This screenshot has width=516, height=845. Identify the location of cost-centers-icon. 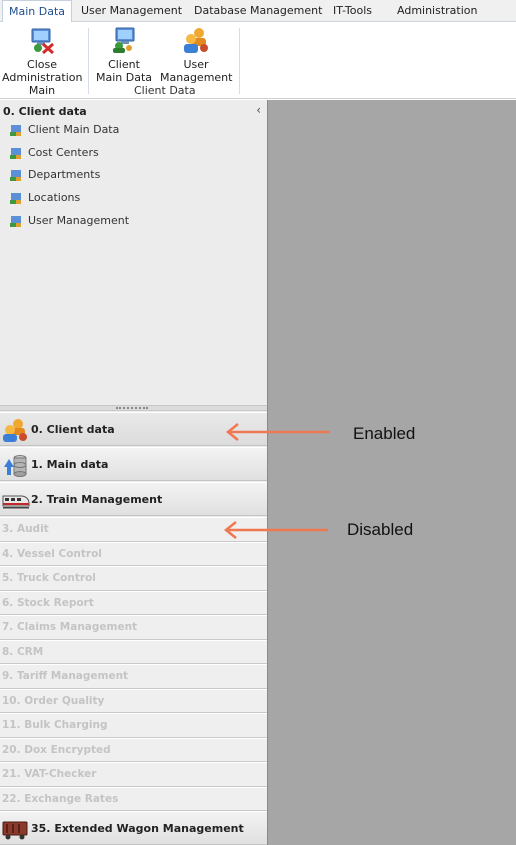
(15, 153).